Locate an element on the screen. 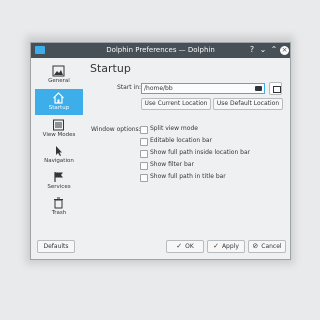 The image size is (320, 320). sidebar-item-label: Services is located at coordinates (59, 187).